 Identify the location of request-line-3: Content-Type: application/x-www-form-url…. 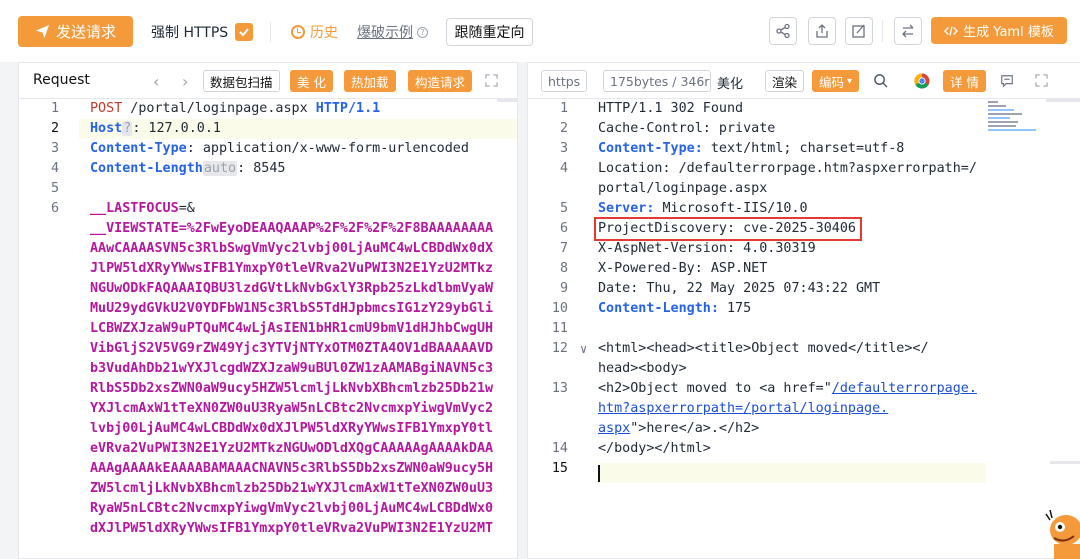
(279, 148).